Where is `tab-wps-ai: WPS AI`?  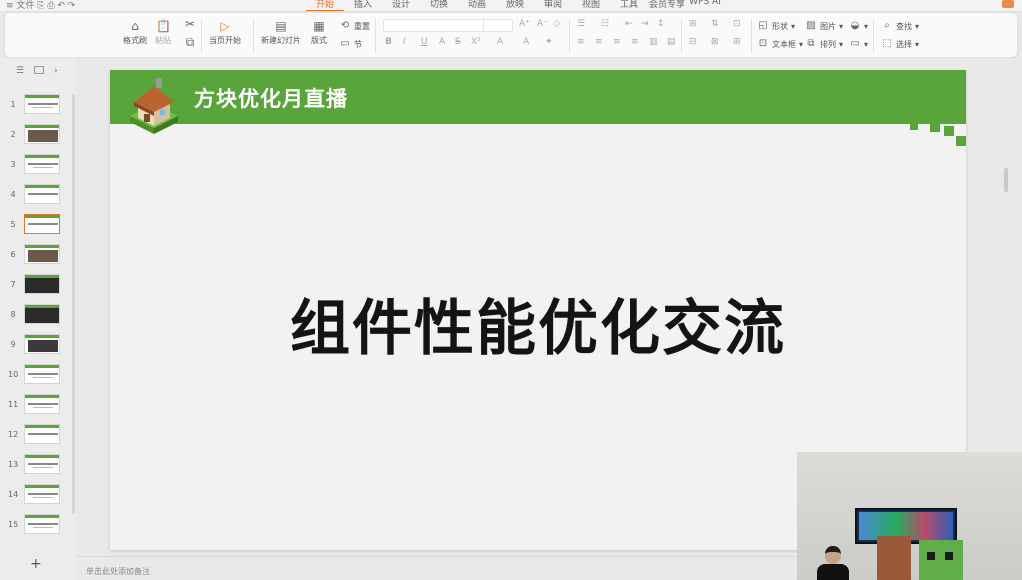
tab-wps-ai: WPS AI is located at coordinates (705, 5).